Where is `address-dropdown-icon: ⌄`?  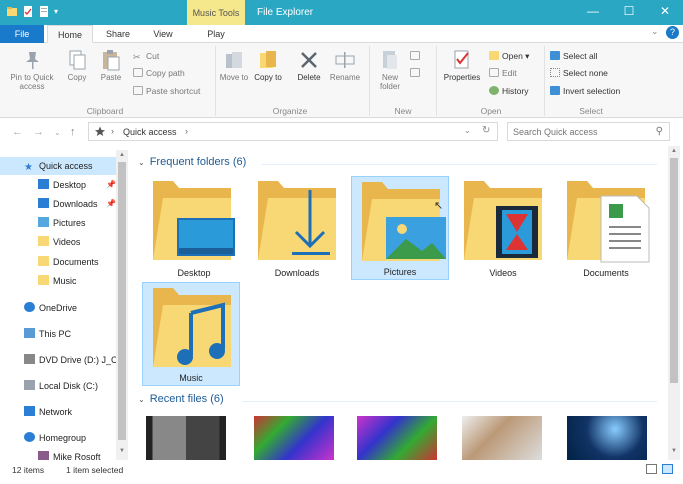
address-dropdown-icon: ⌄ is located at coordinates (467, 130).